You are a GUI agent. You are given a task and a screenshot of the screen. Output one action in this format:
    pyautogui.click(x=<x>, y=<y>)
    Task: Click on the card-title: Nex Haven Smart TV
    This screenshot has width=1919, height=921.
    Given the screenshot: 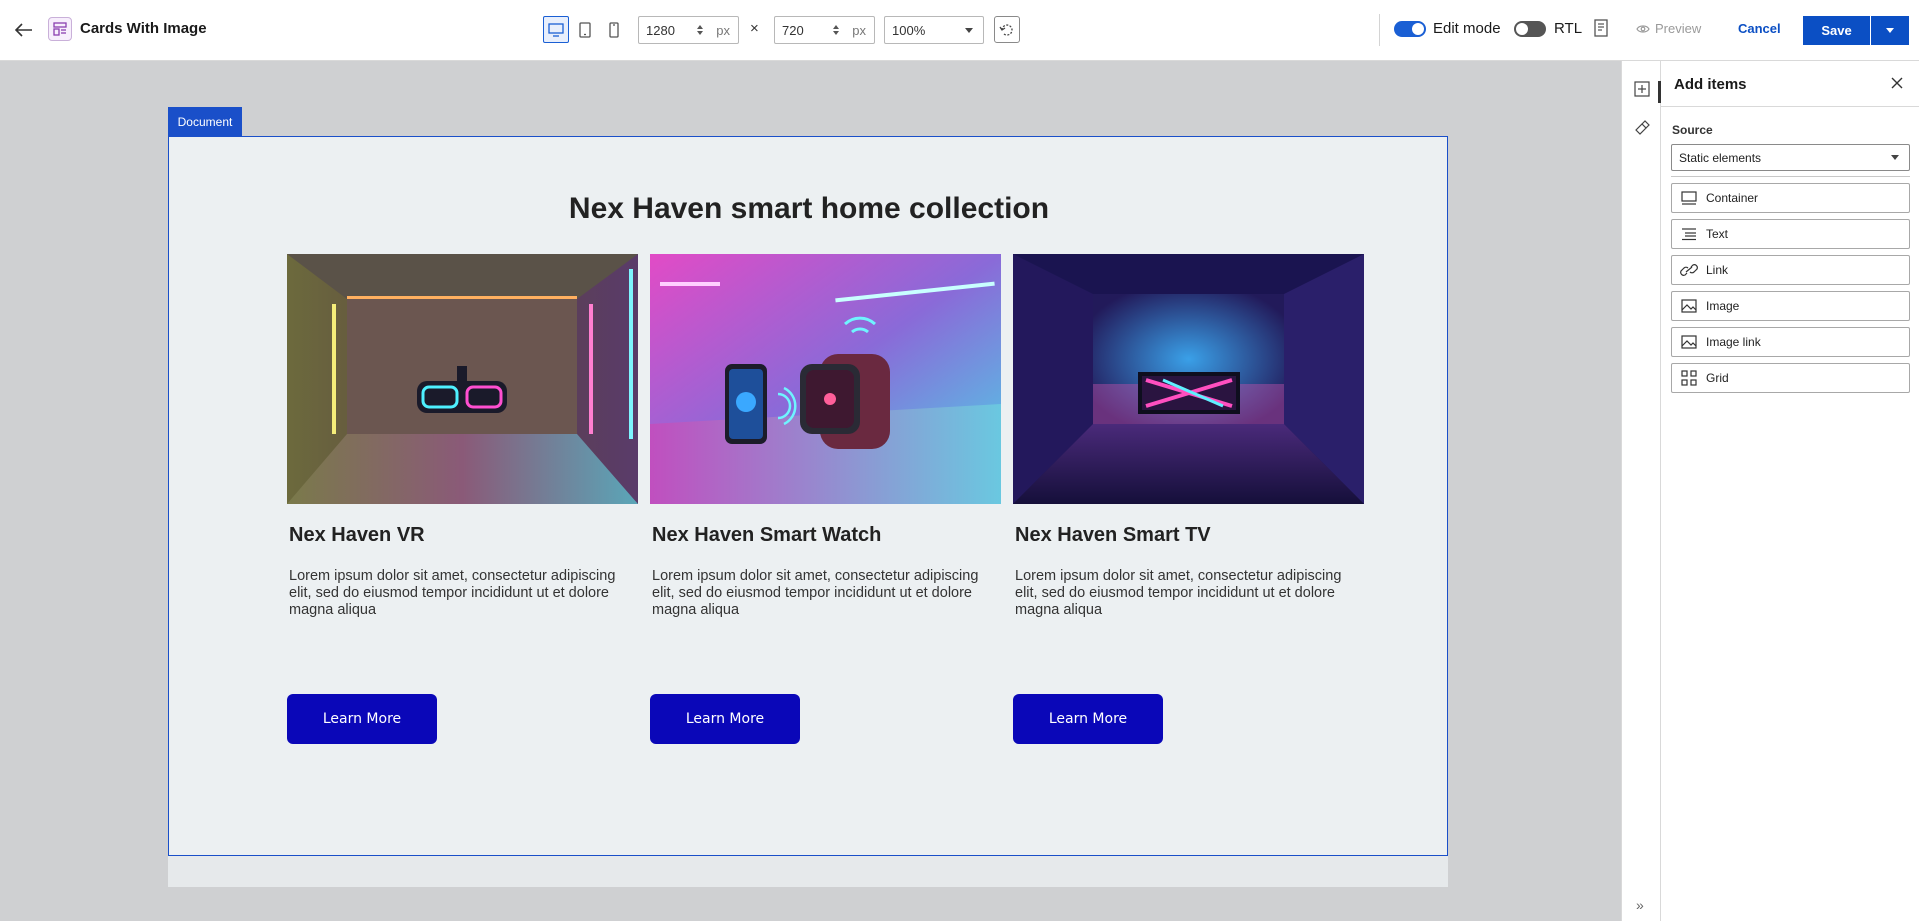 What is the action you would take?
    pyautogui.click(x=1189, y=535)
    